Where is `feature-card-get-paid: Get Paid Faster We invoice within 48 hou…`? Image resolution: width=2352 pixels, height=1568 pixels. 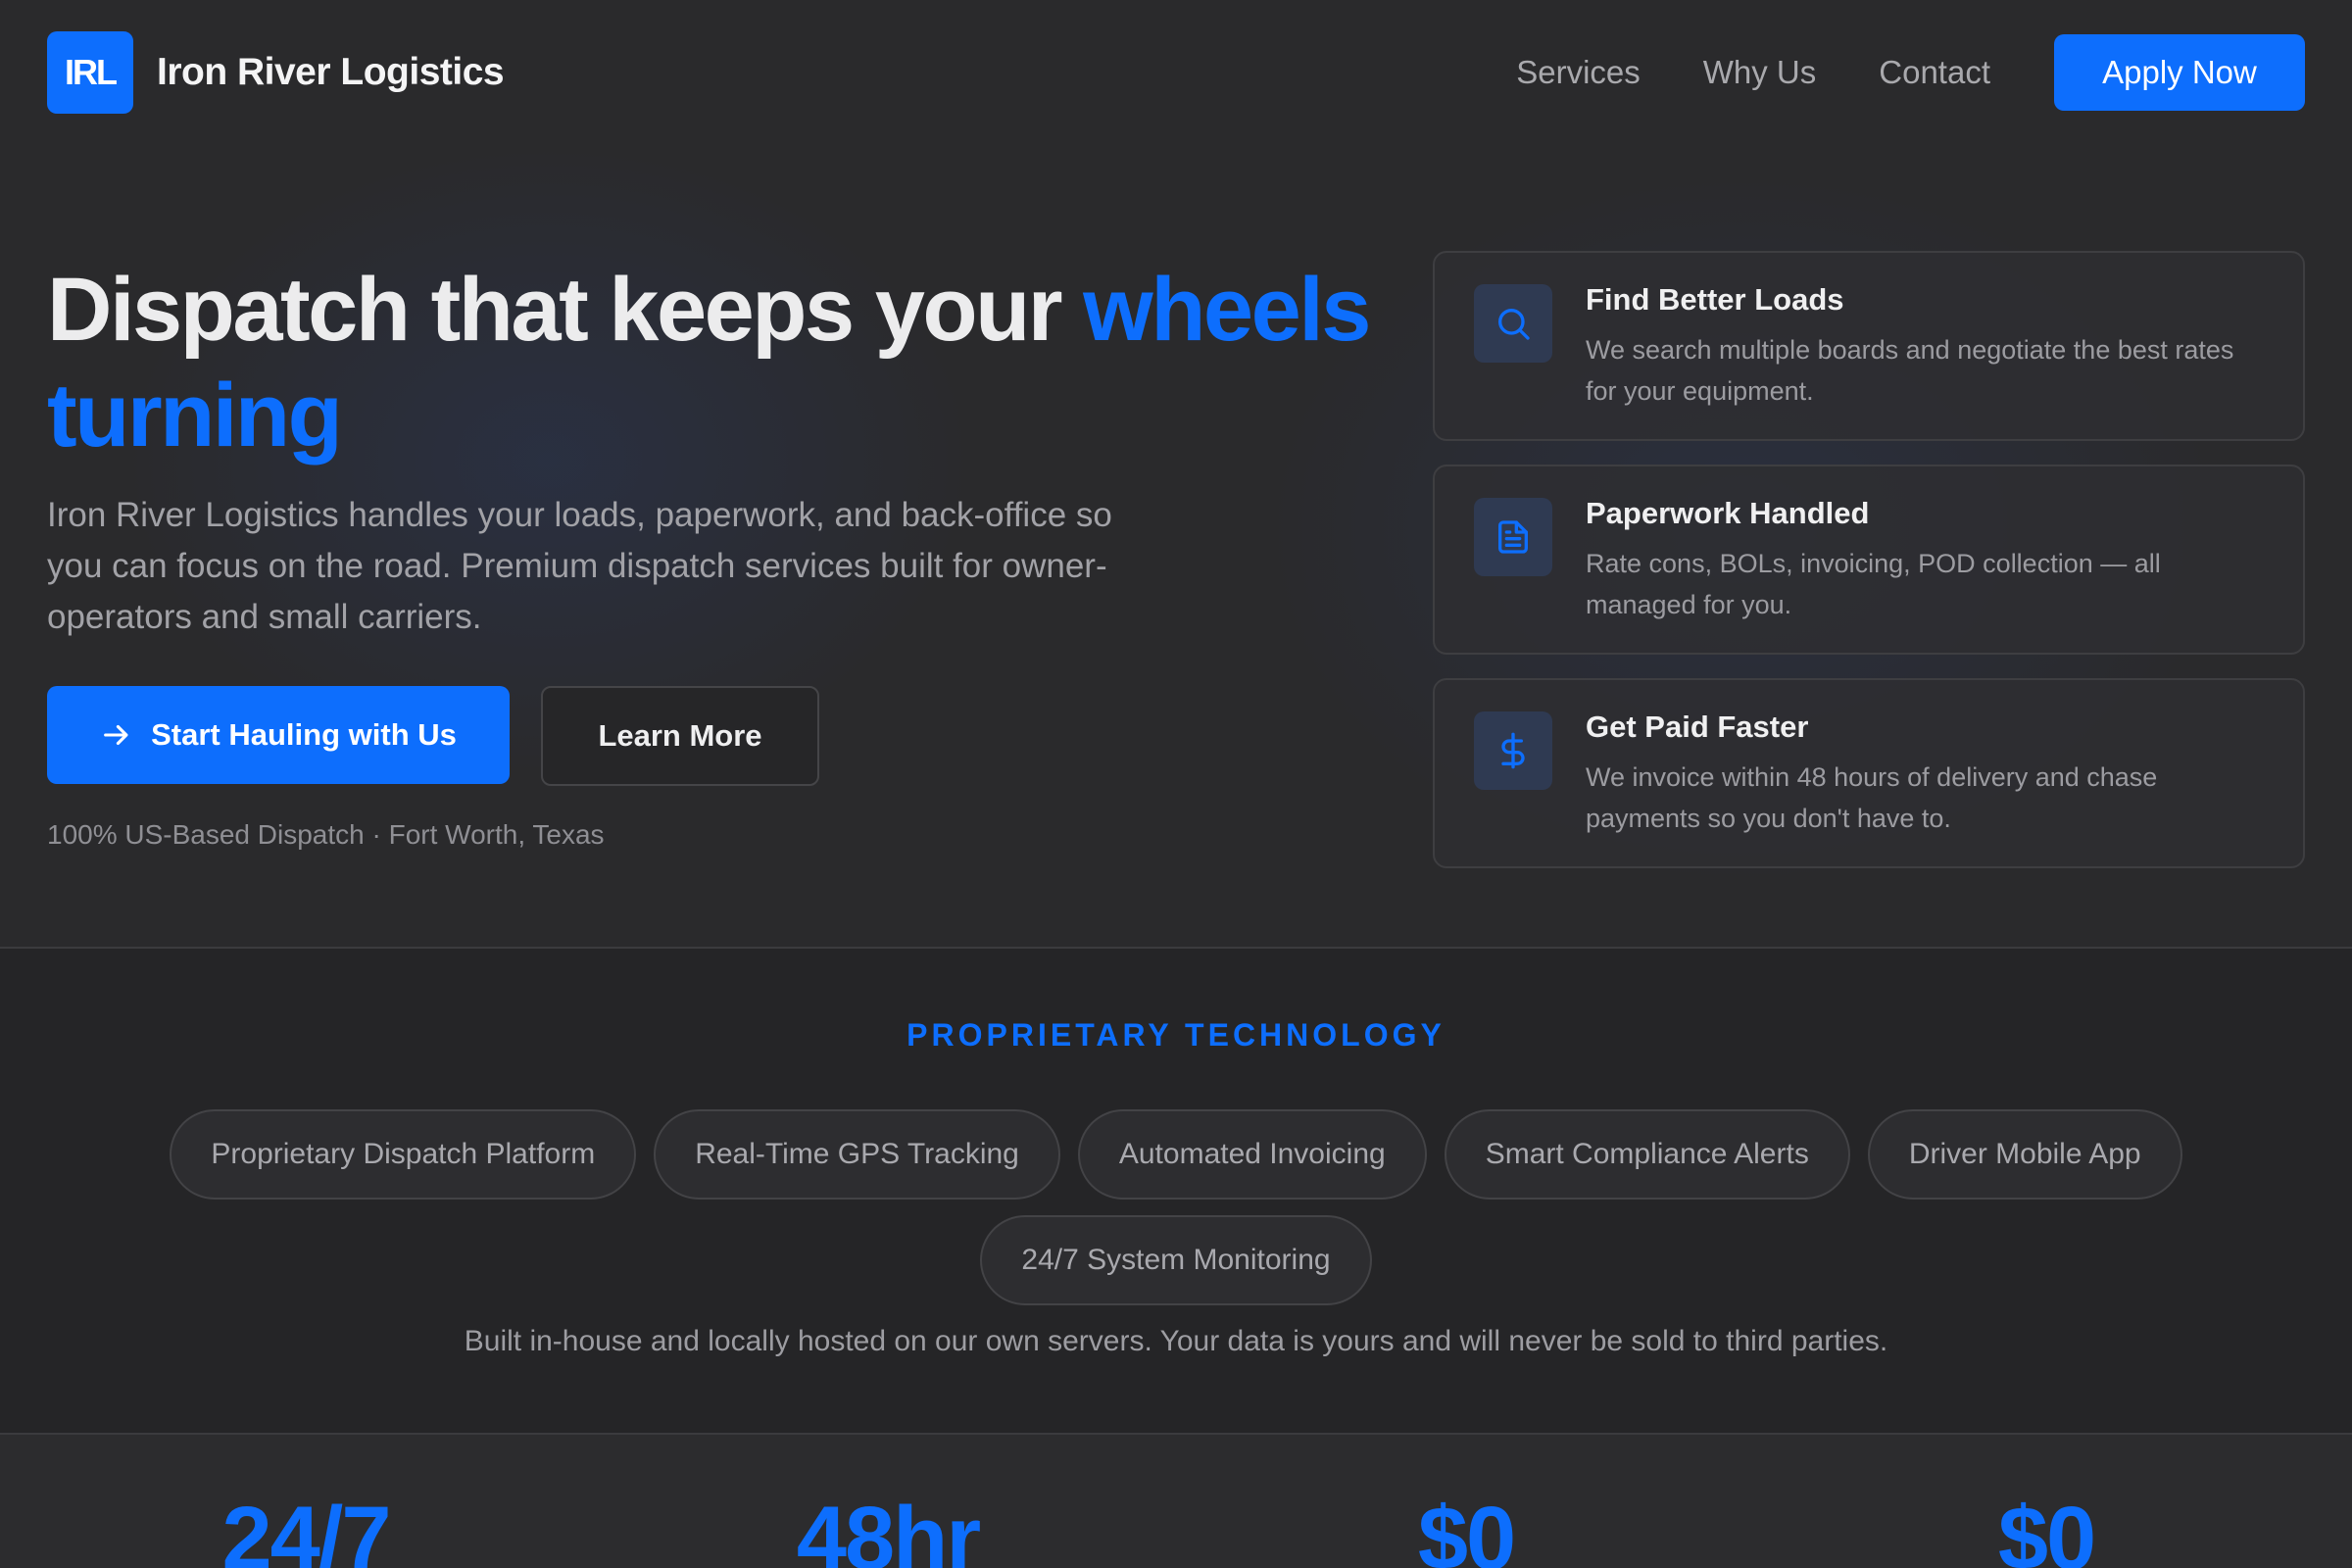 feature-card-get-paid: Get Paid Faster We invoice within 48 hou… is located at coordinates (1869, 773).